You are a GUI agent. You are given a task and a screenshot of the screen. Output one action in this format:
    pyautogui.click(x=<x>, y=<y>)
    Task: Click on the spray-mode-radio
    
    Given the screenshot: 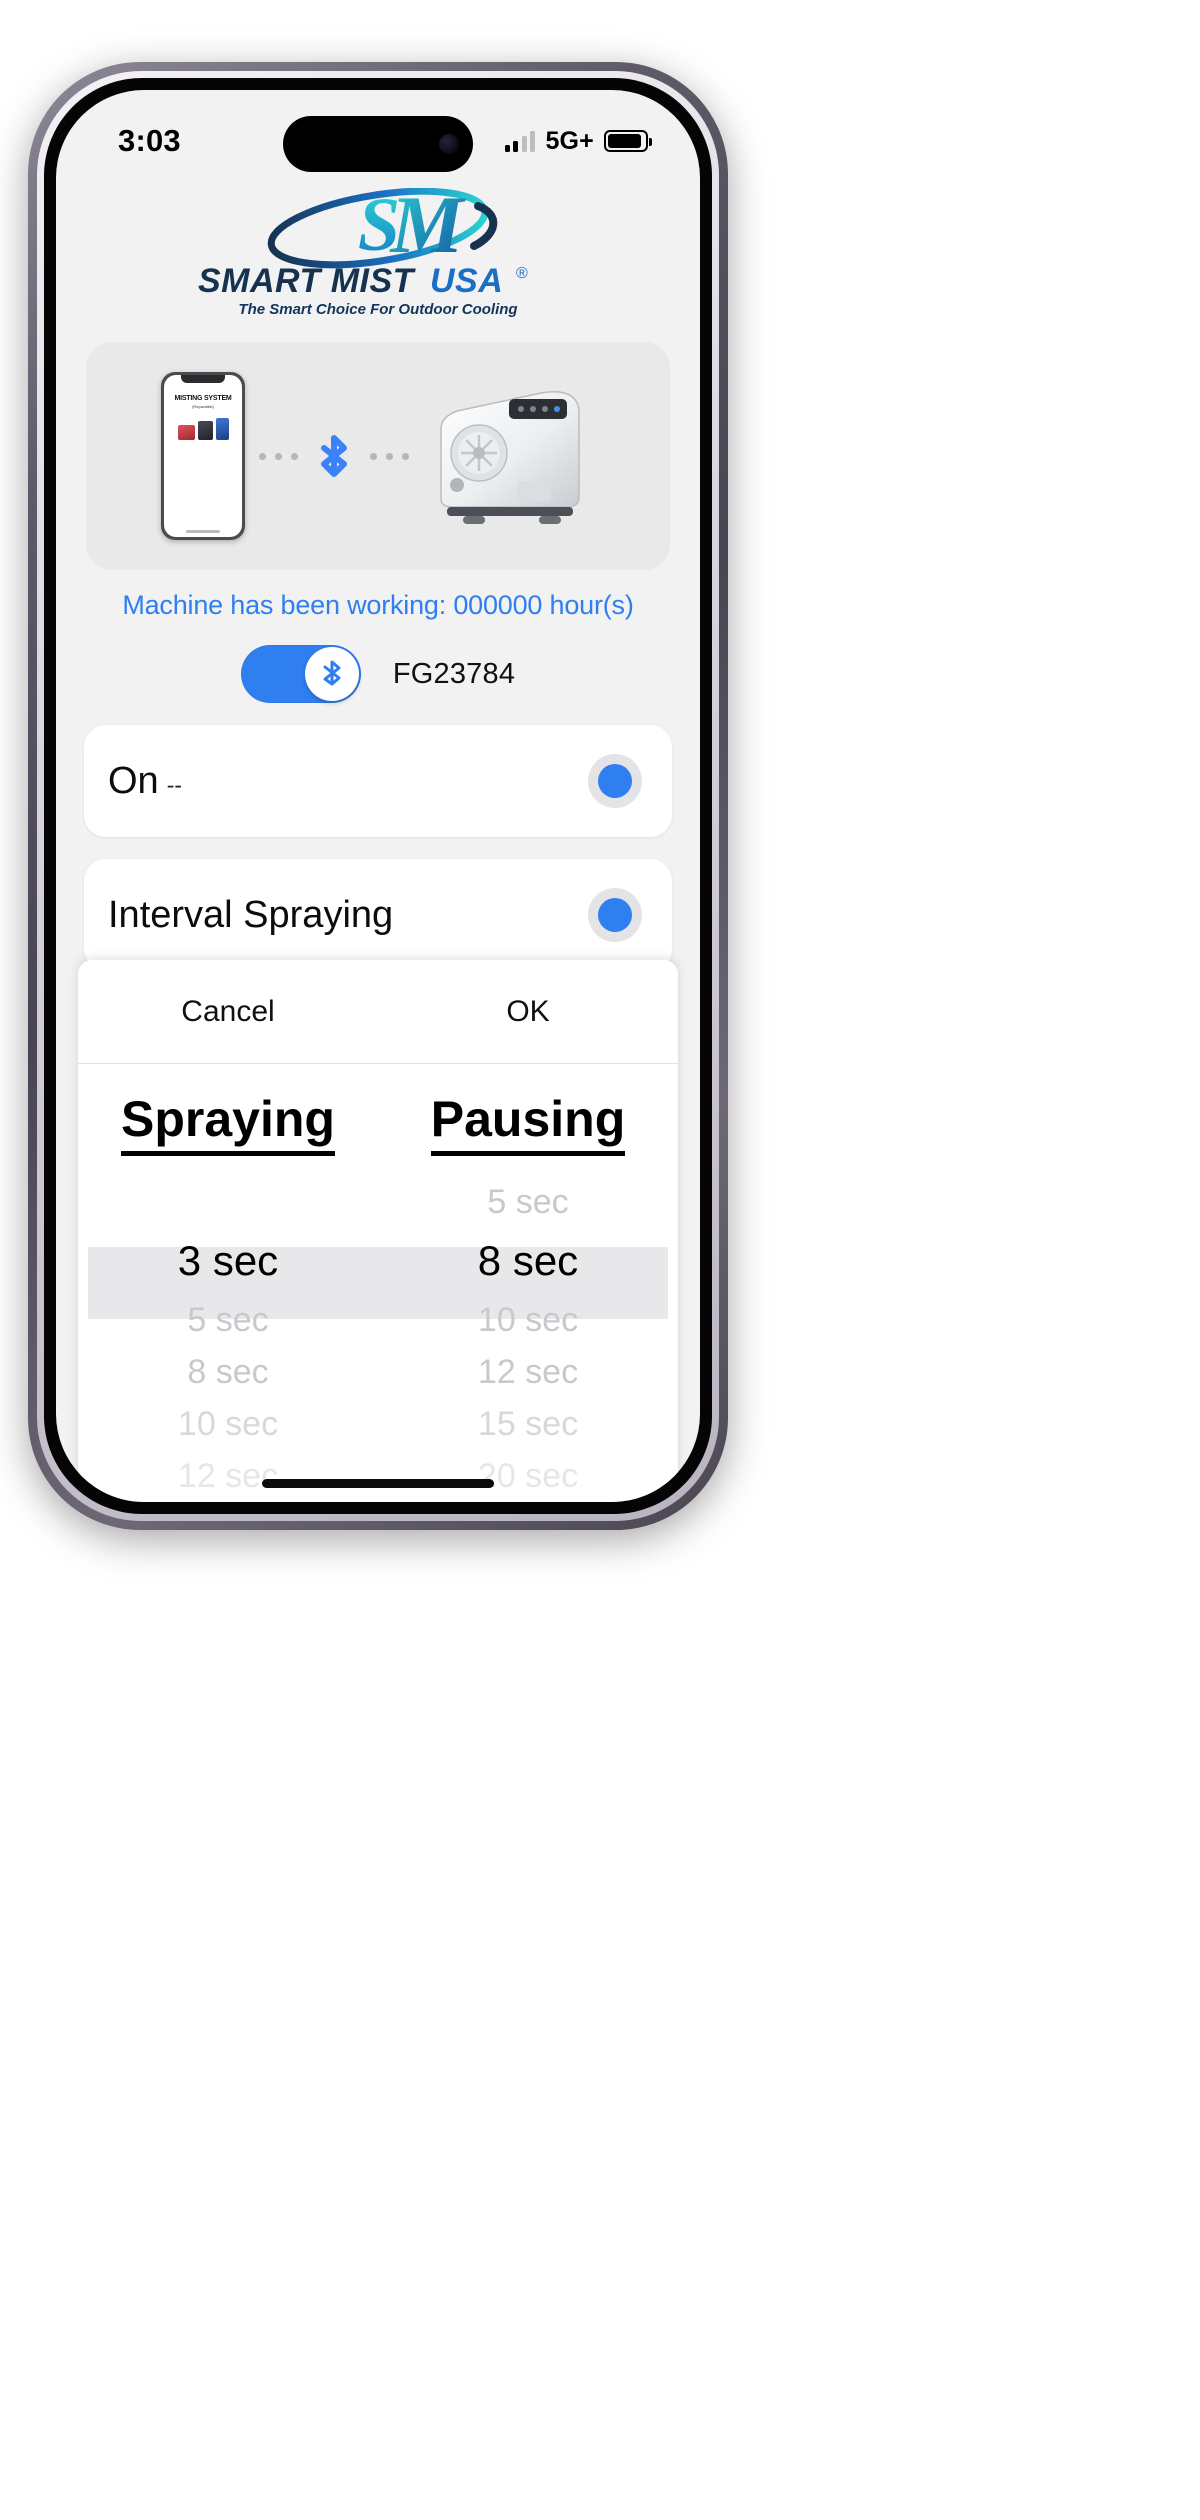 What is the action you would take?
    pyautogui.click(x=615, y=915)
    